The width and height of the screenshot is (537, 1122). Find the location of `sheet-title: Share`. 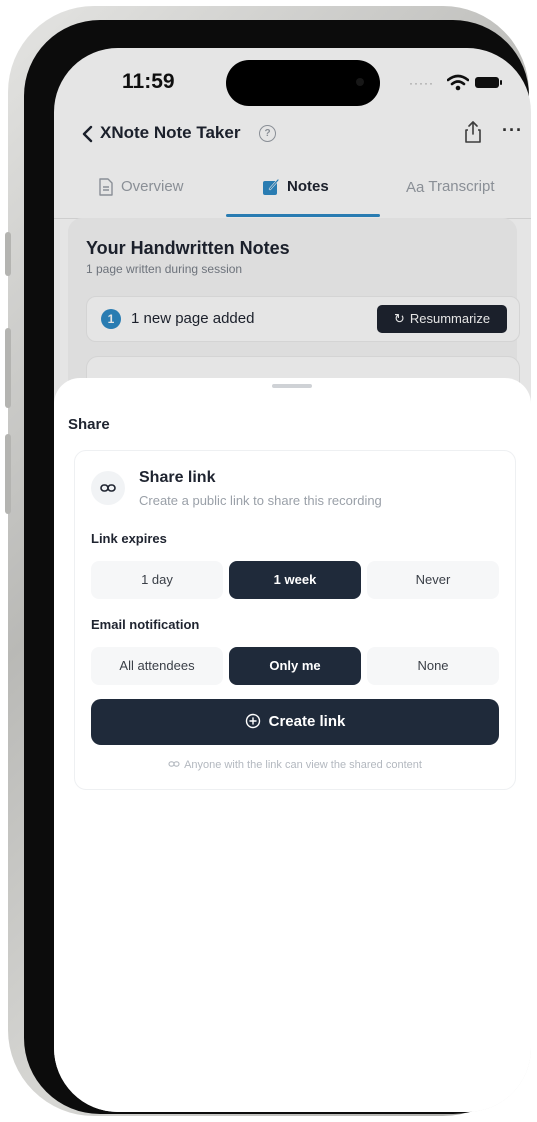

sheet-title: Share is located at coordinates (89, 424).